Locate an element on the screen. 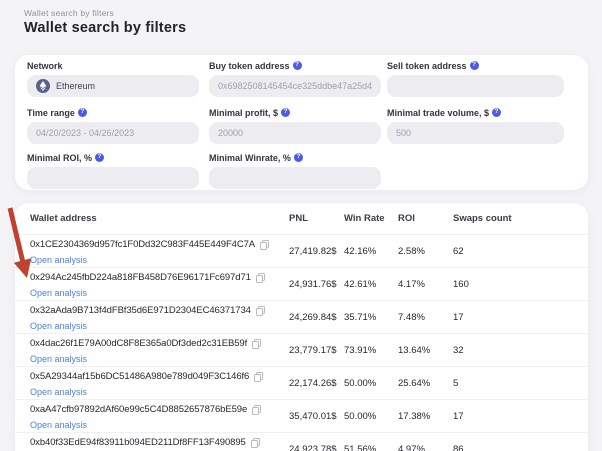 The width and height of the screenshot is (602, 451). pnl-value: 22,174.26$ is located at coordinates (313, 383).